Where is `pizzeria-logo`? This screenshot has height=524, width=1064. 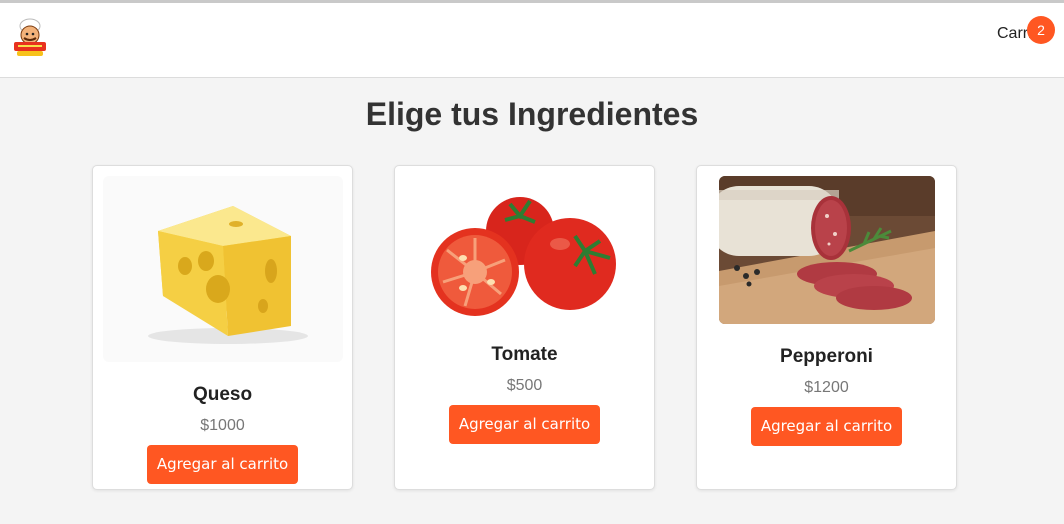
pizzeria-logo is located at coordinates (30, 39).